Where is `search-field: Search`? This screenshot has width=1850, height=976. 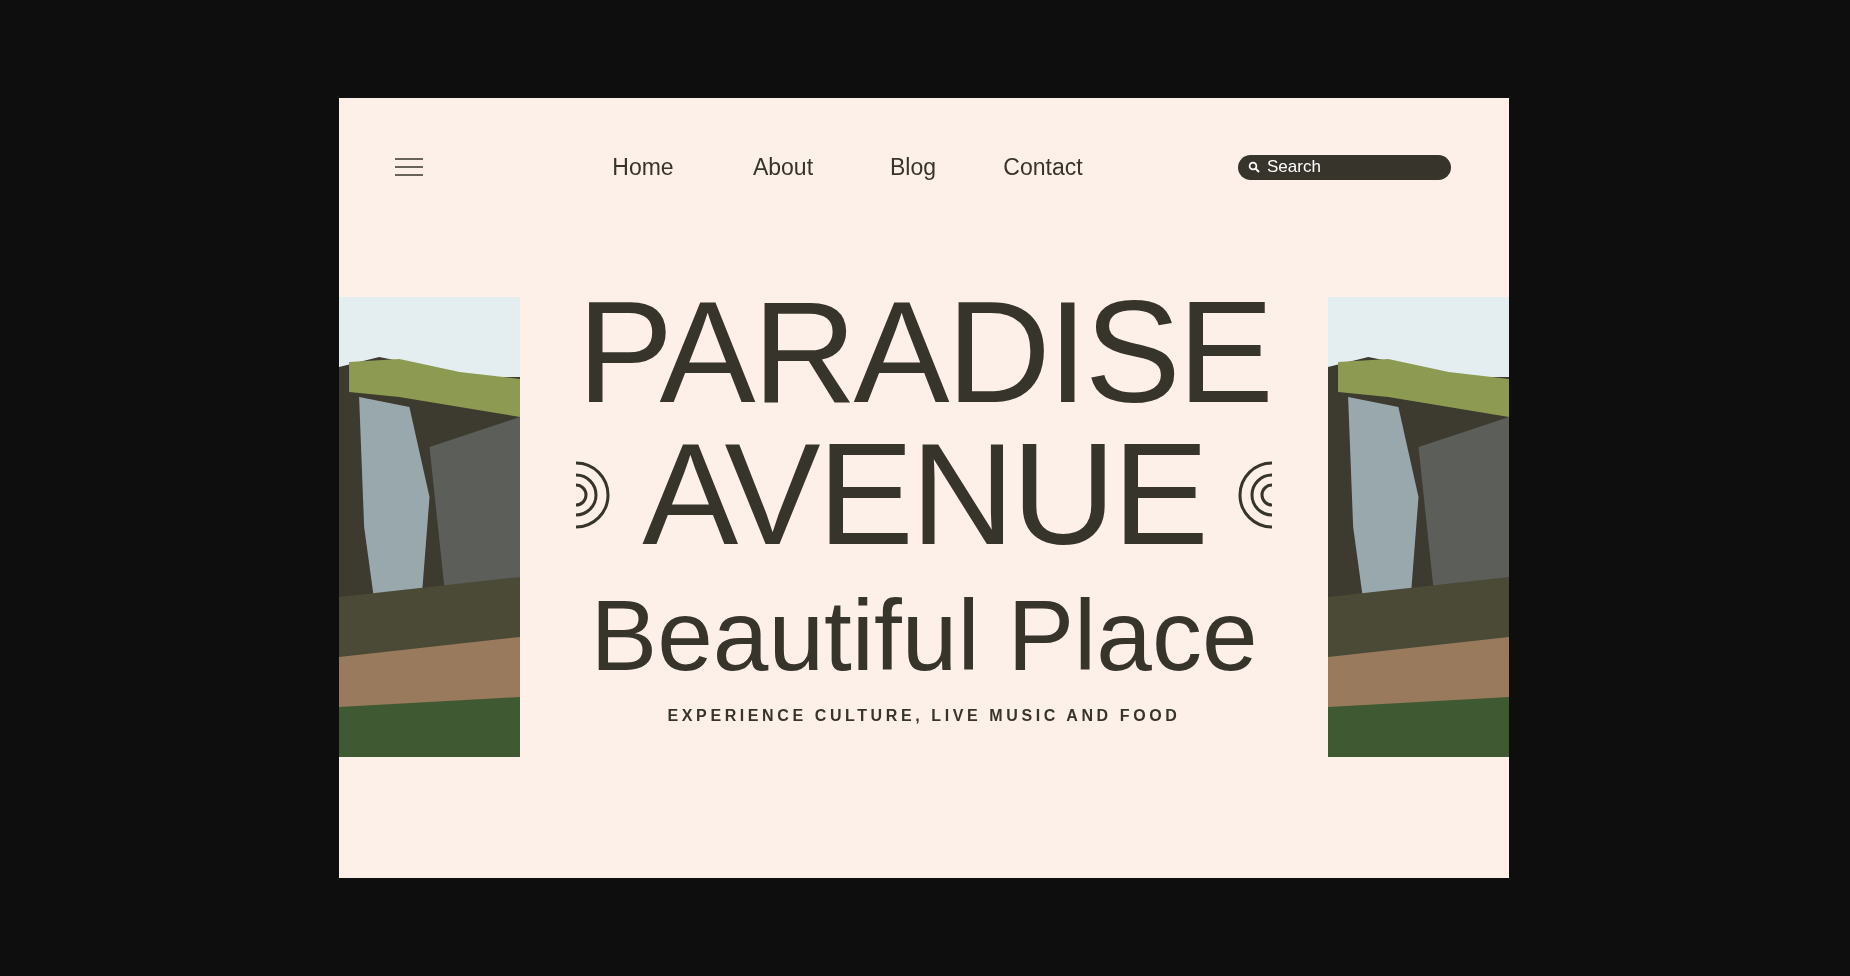
search-field: Search is located at coordinates (1344, 167).